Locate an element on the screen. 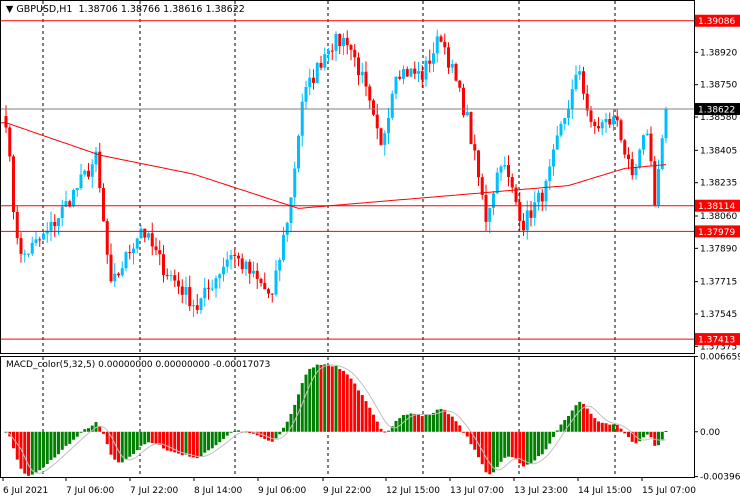  level-price-label: 1.38114 is located at coordinates (716, 207).